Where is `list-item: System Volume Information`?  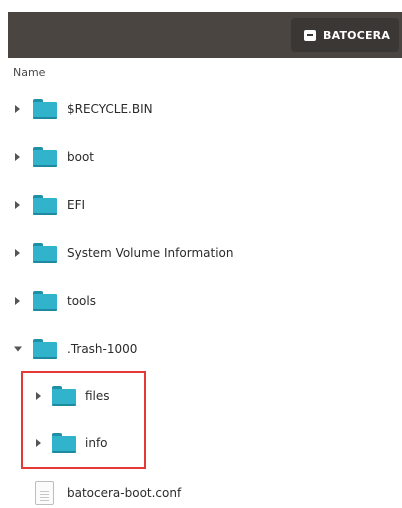
list-item: System Volume Information is located at coordinates (201, 253).